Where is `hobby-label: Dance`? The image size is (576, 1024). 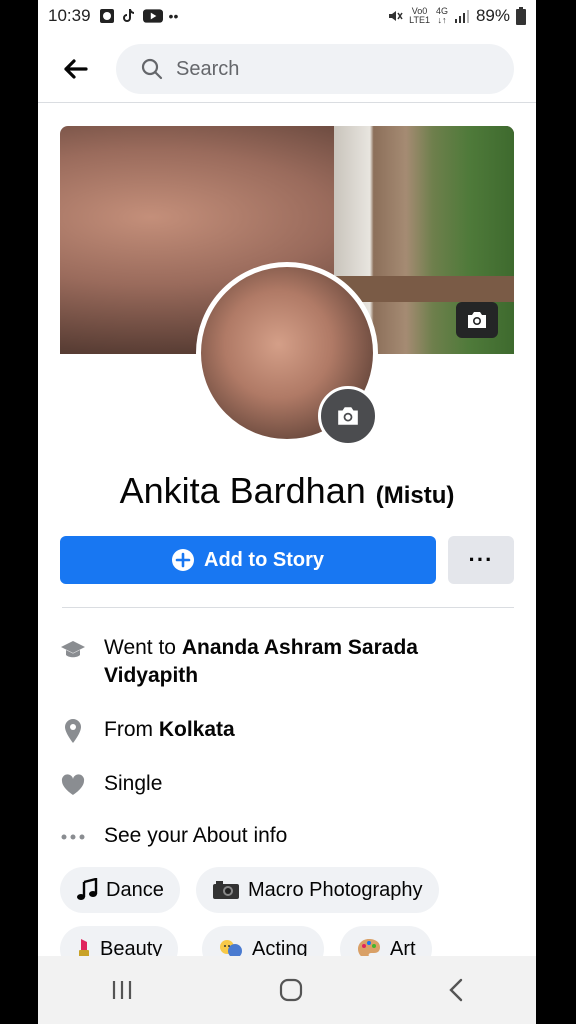
hobby-label: Dance is located at coordinates (135, 889).